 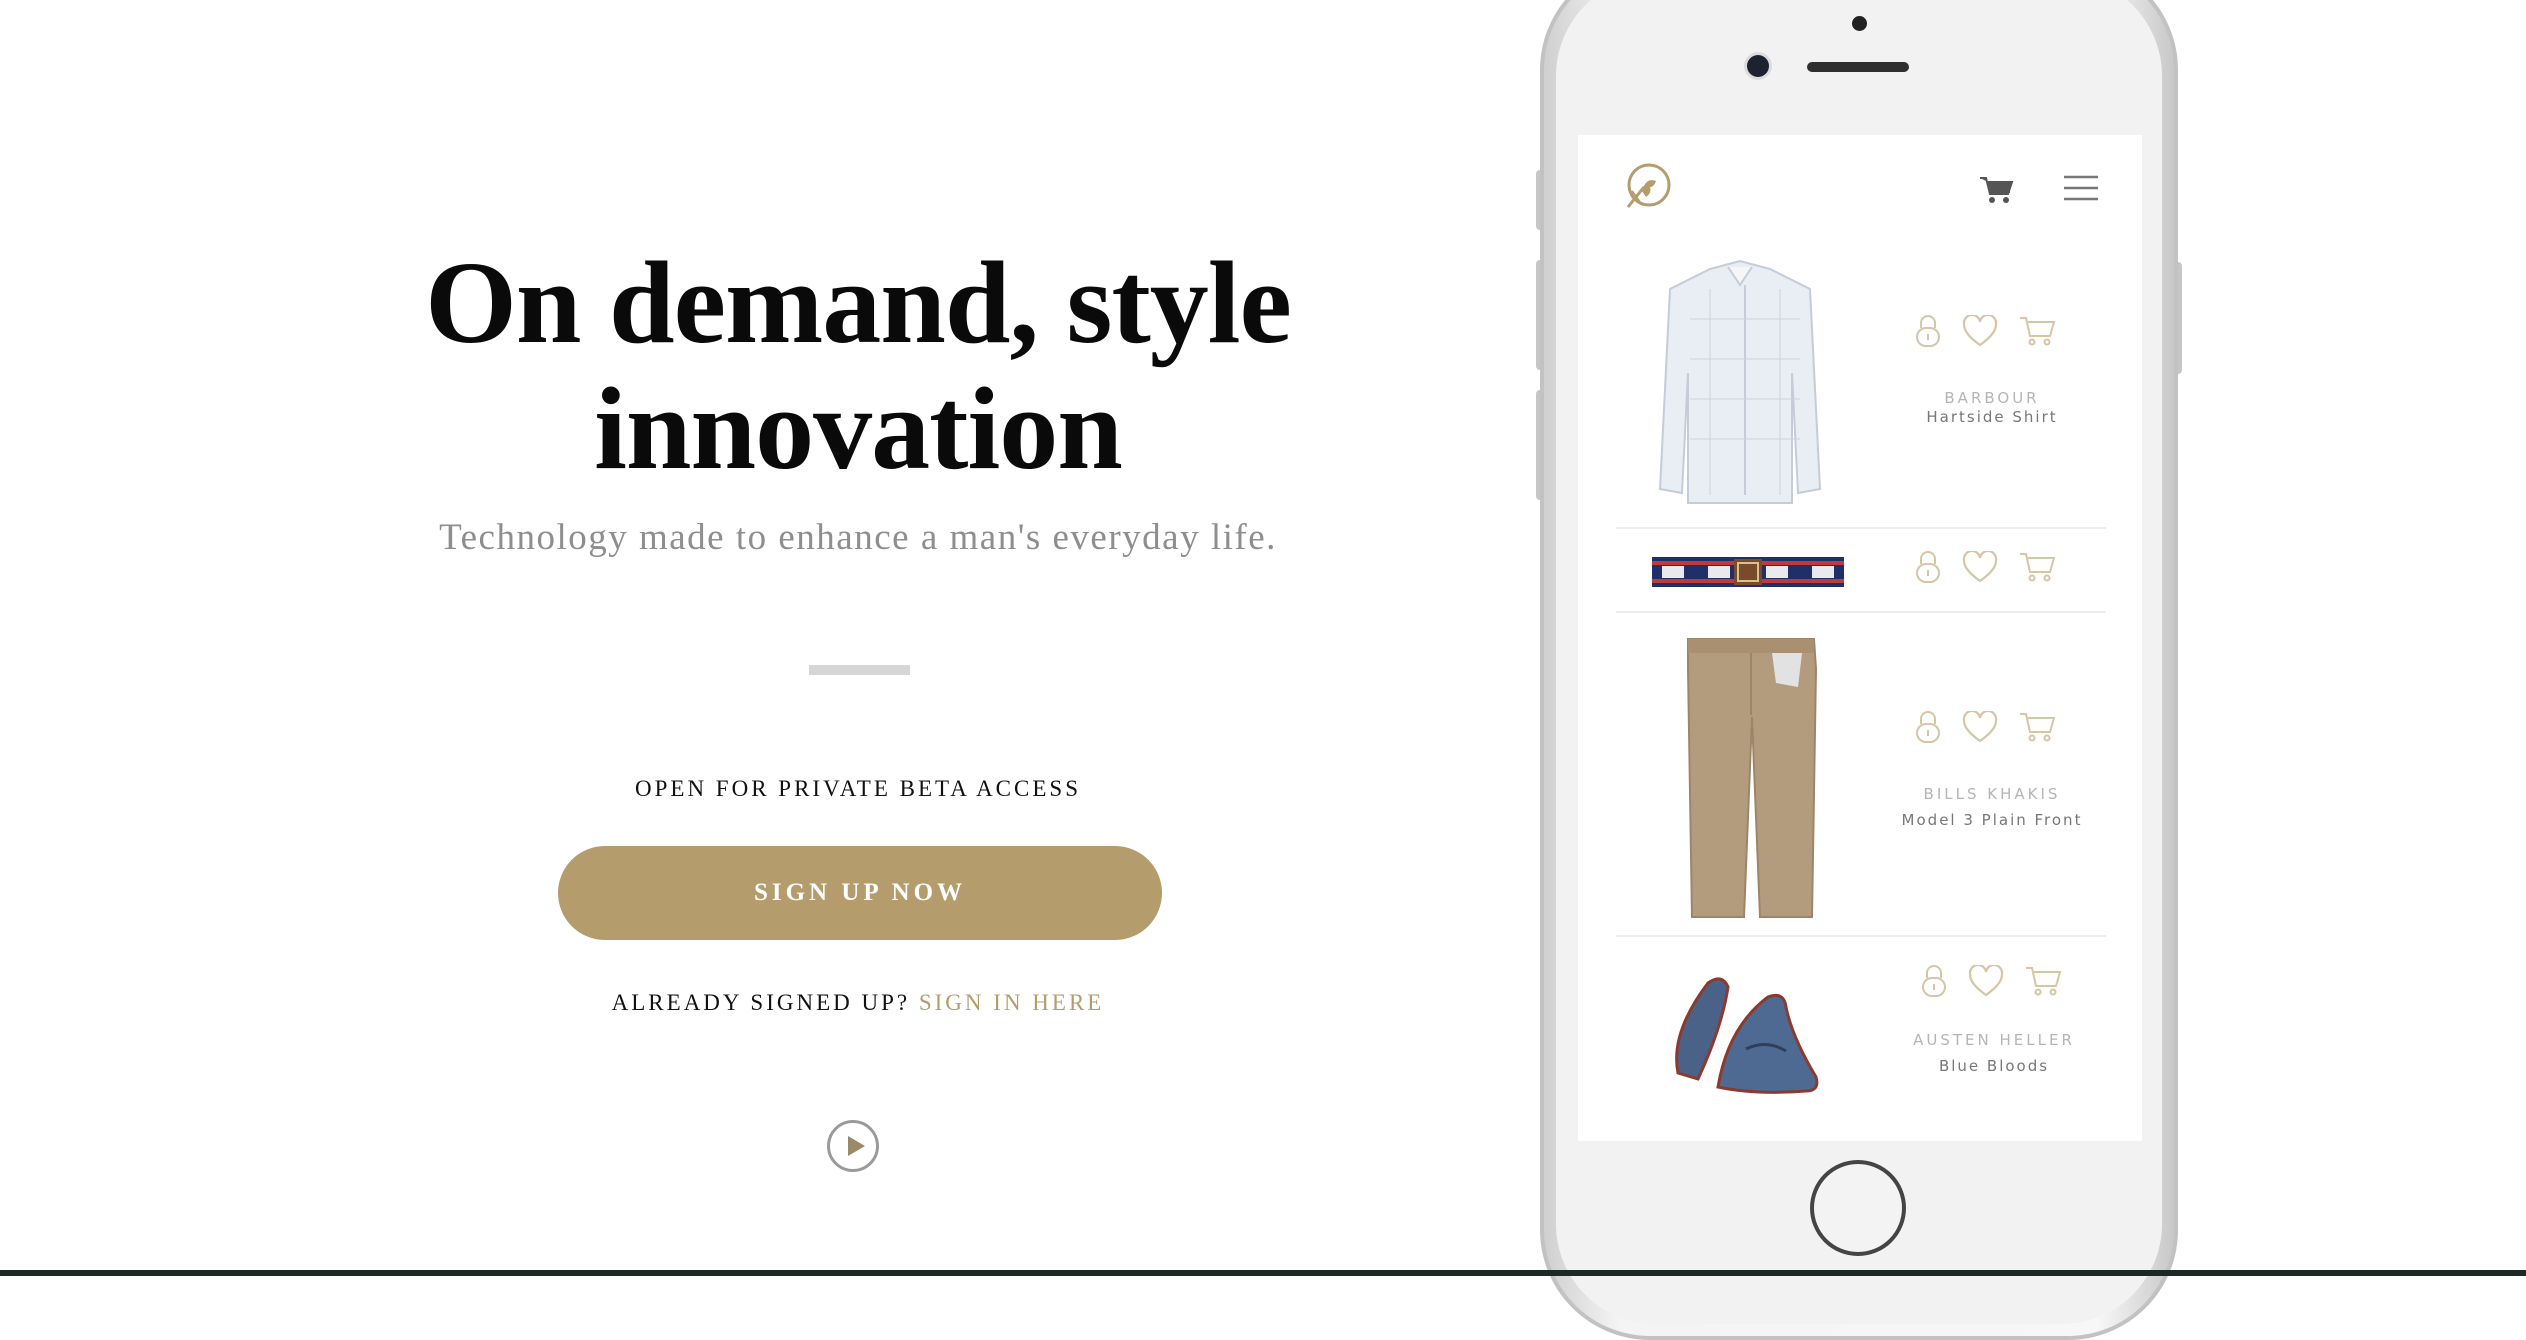 What do you see at coordinates (858, 365) in the screenshot?
I see `hero-title: On demand, style innovation` at bounding box center [858, 365].